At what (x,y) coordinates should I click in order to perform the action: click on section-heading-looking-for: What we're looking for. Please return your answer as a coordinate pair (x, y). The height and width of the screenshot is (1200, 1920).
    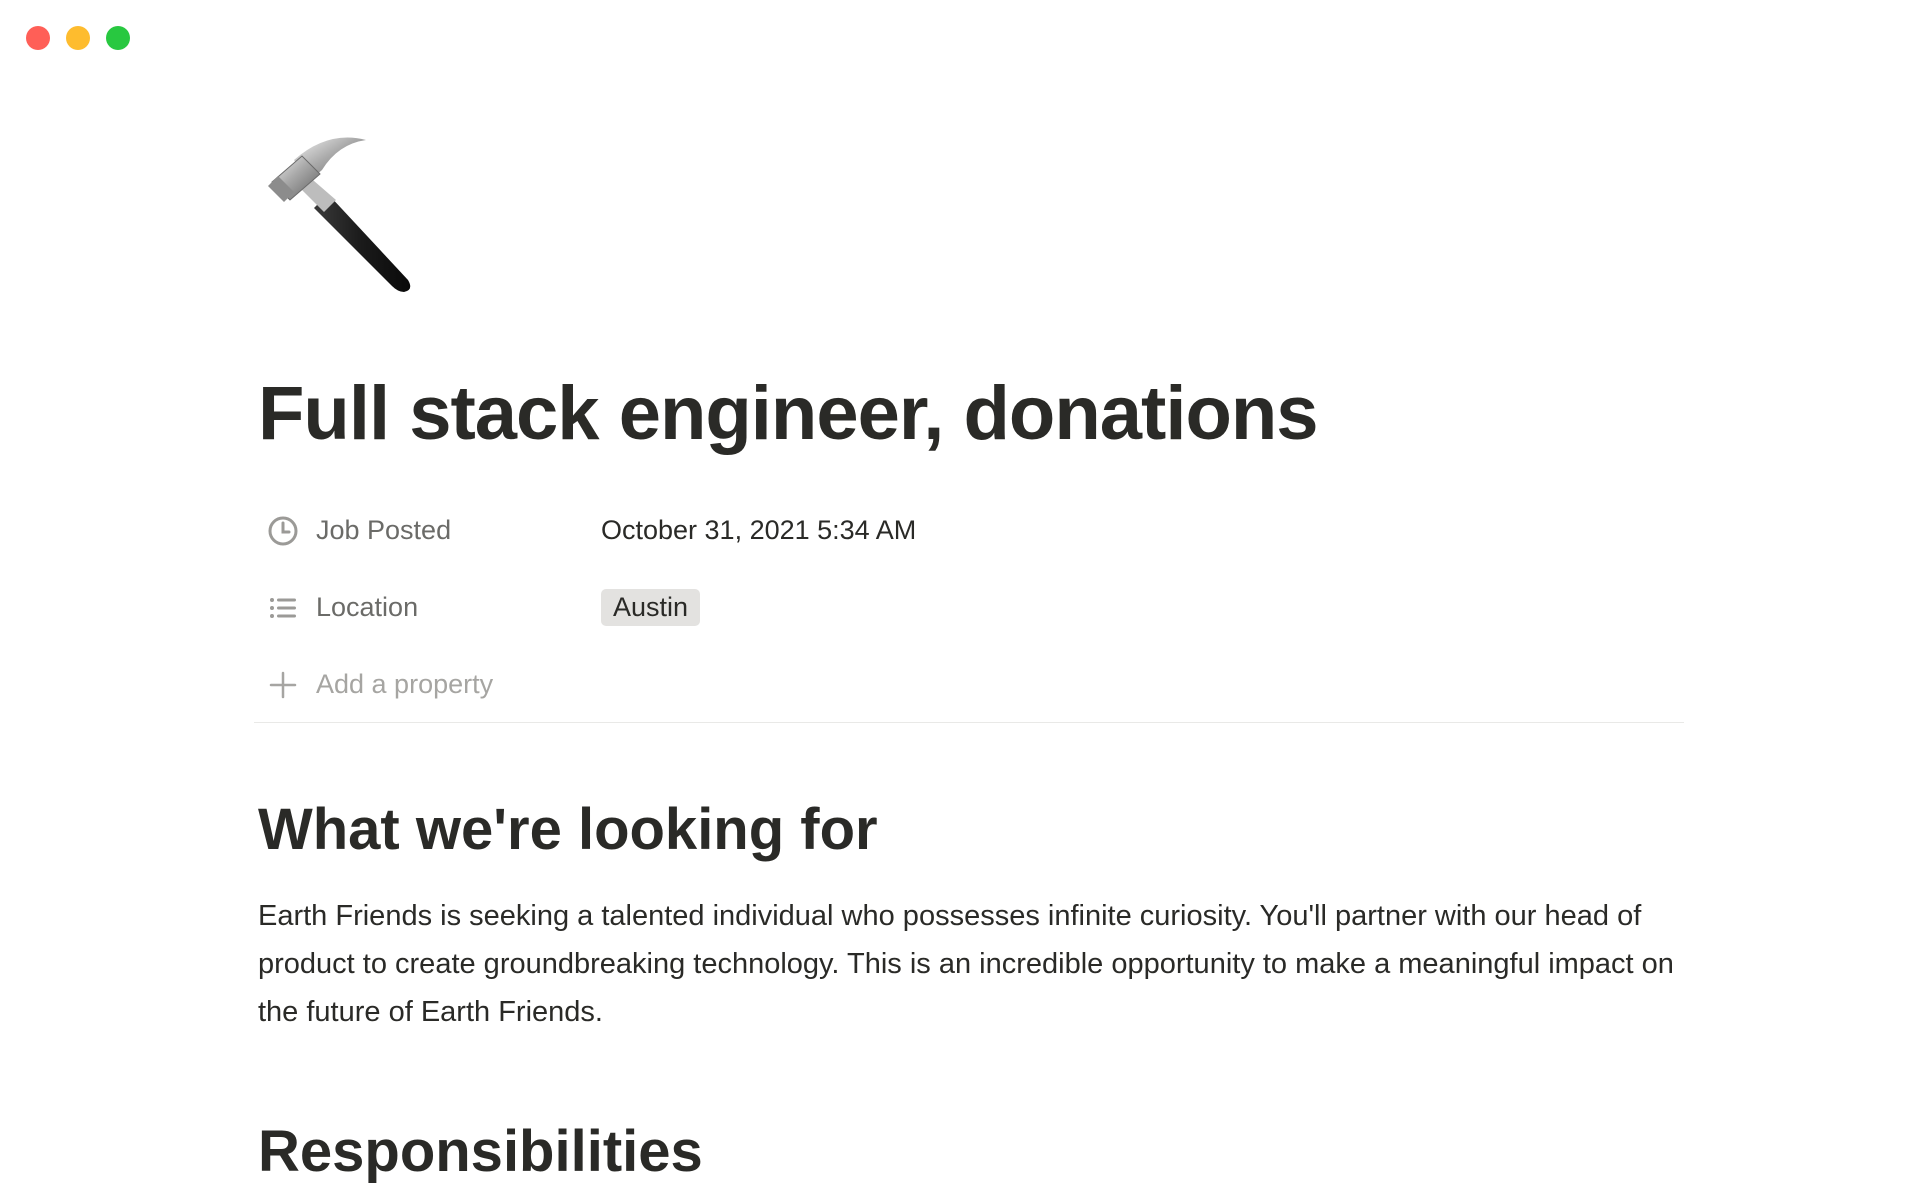
    Looking at the image, I should click on (568, 829).